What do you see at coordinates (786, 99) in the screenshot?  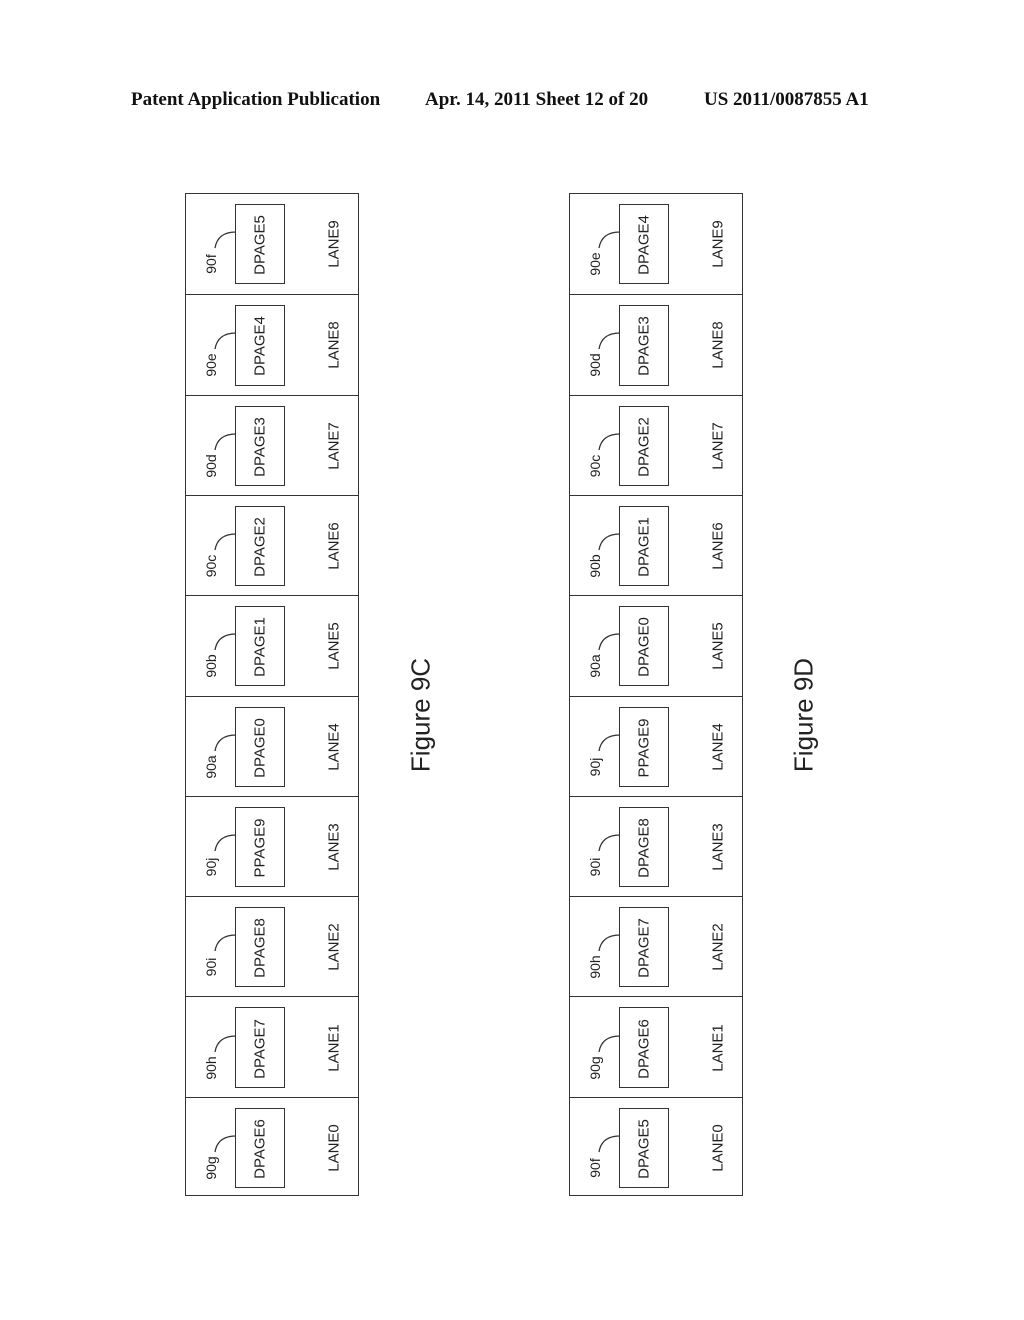 I see `patent-number: US 2011/0087855 A1` at bounding box center [786, 99].